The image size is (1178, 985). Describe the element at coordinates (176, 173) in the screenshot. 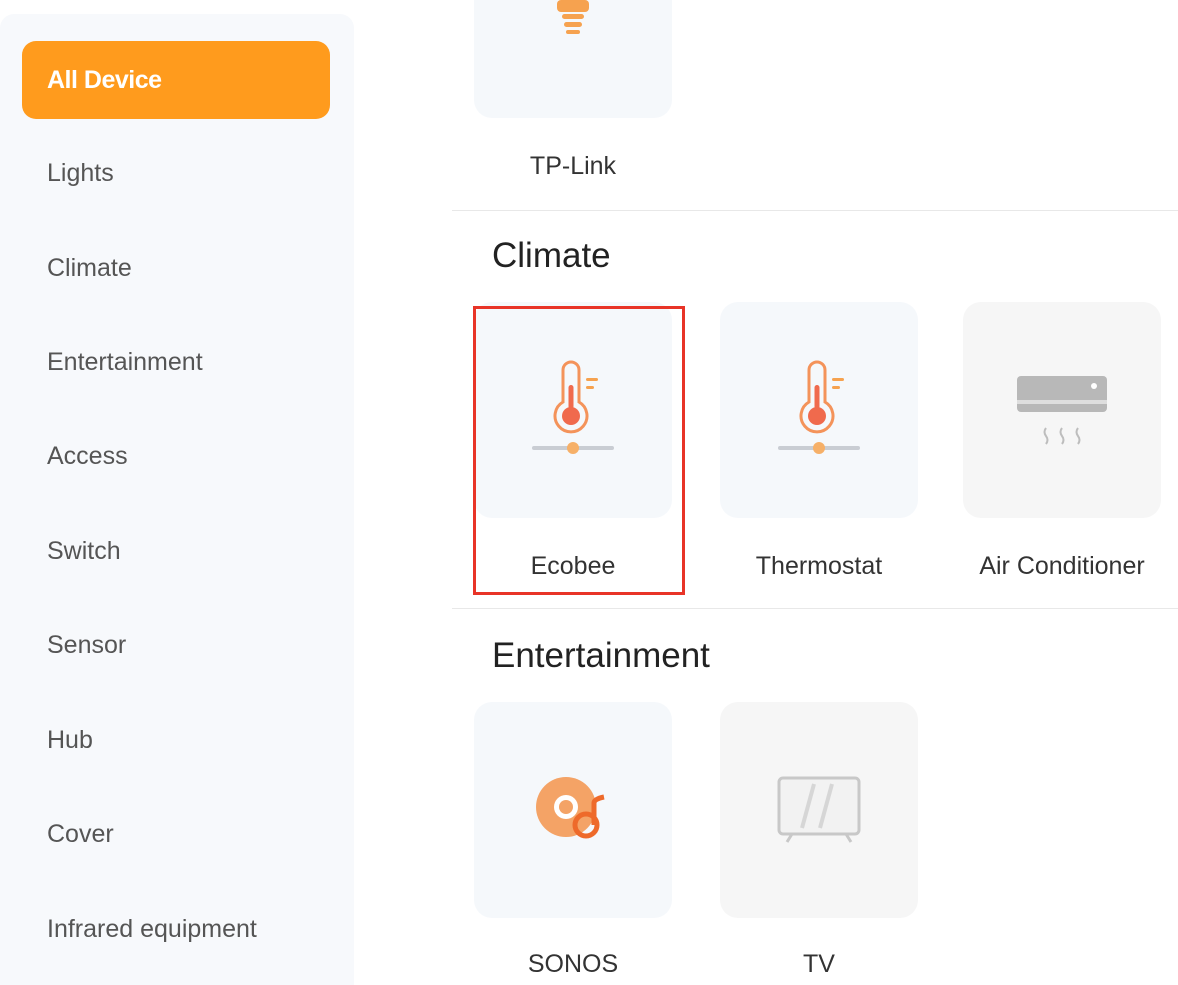

I see `sidebar-item-lights: Lights` at that location.